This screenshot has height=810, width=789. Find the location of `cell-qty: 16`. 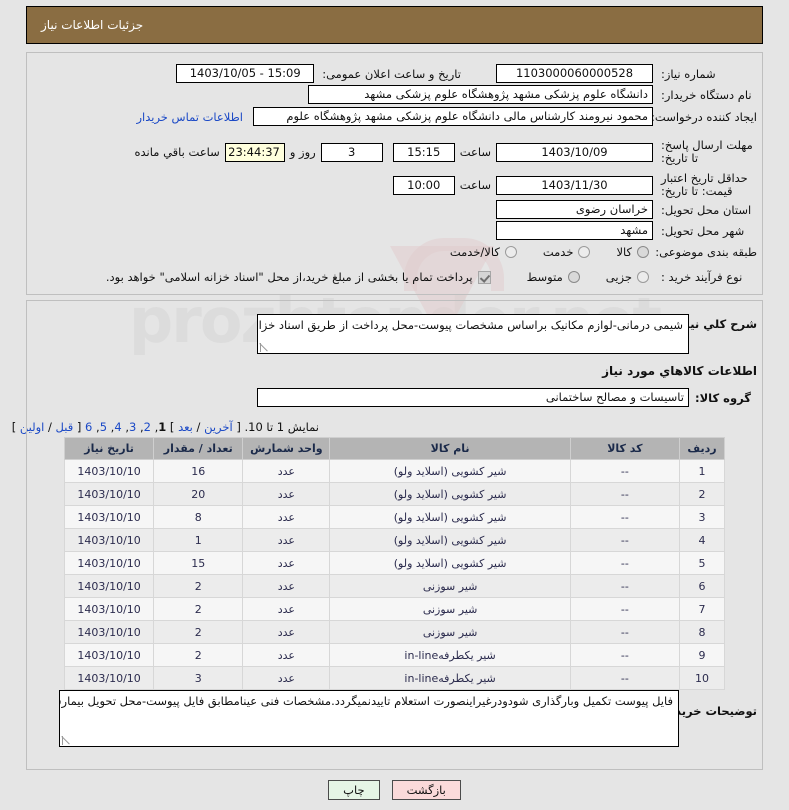

cell-qty: 16 is located at coordinates (198, 471).